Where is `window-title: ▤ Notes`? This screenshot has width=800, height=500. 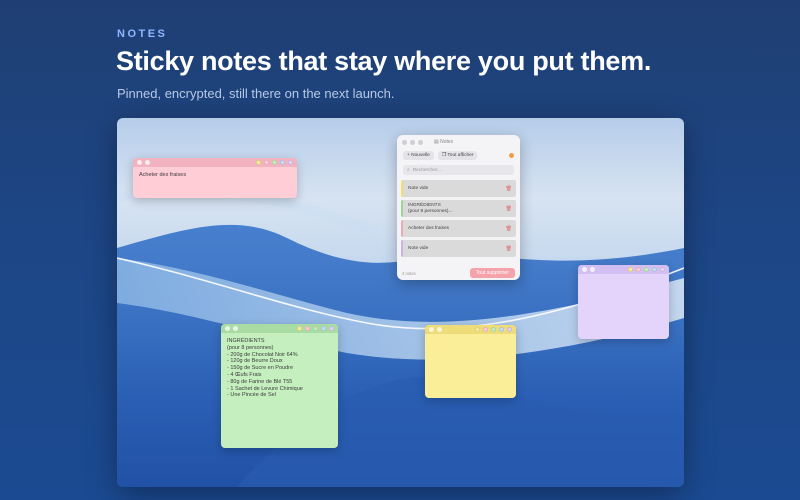 window-title: ▤ Notes is located at coordinates (443, 142).